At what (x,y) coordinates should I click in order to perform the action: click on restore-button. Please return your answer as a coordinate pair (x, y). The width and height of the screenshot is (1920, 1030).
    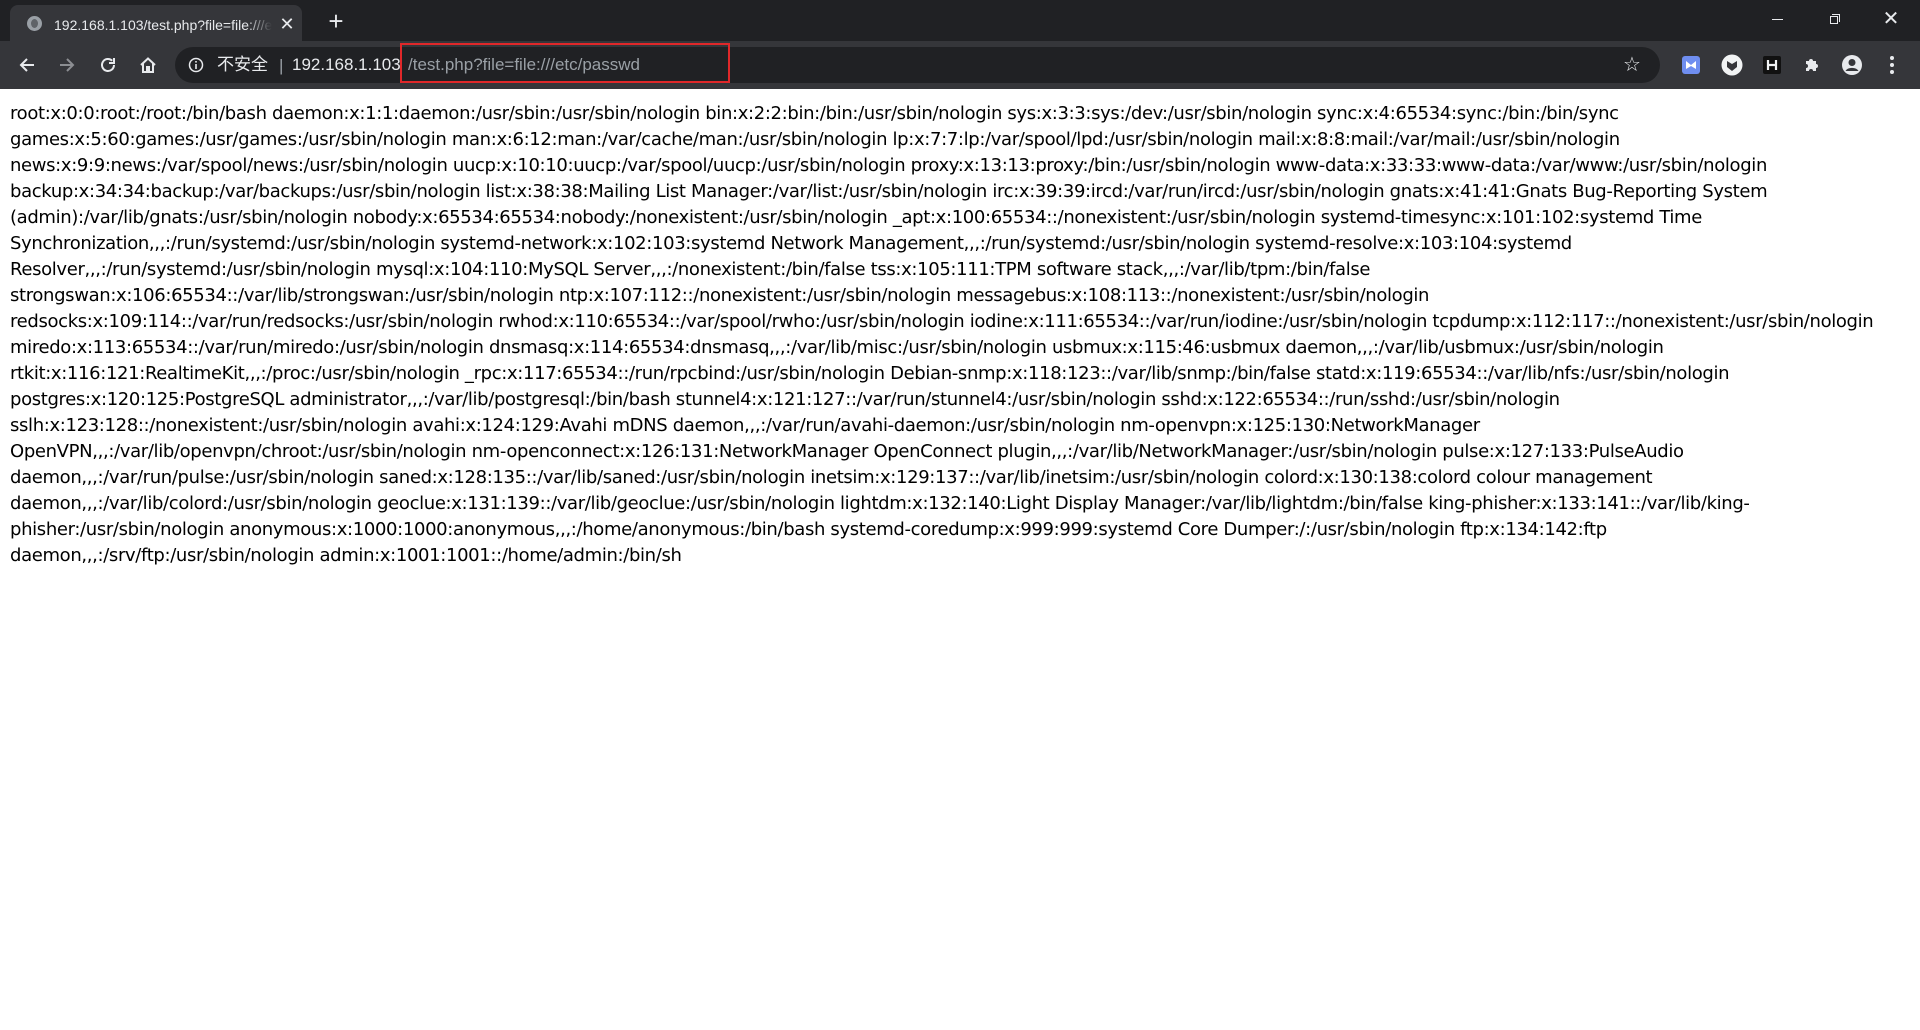
    Looking at the image, I should click on (1835, 19).